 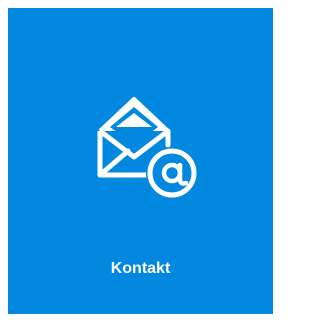 What do you see at coordinates (140, 268) in the screenshot?
I see `tile-label: Kontakt` at bounding box center [140, 268].